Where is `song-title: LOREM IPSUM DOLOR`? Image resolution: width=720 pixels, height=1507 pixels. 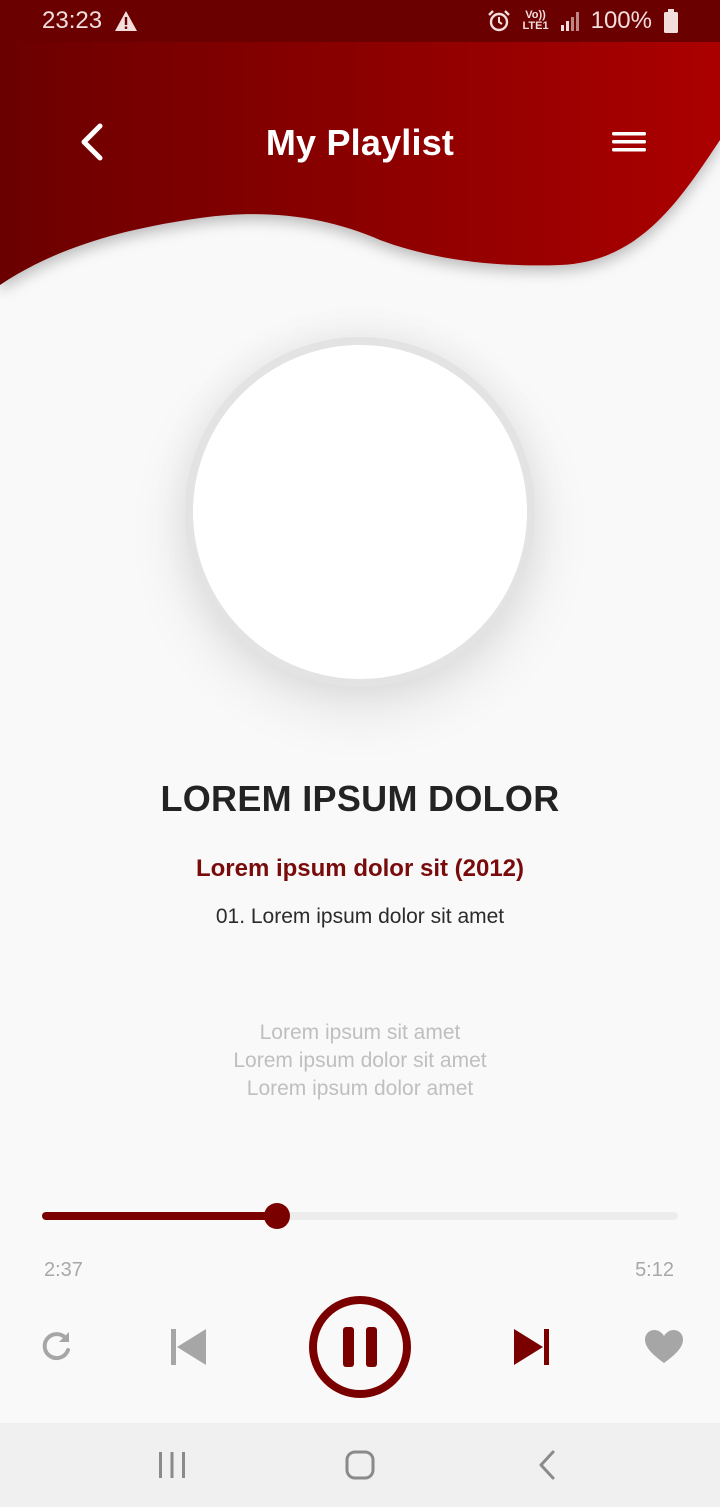 song-title: LOREM IPSUM DOLOR is located at coordinates (360, 798).